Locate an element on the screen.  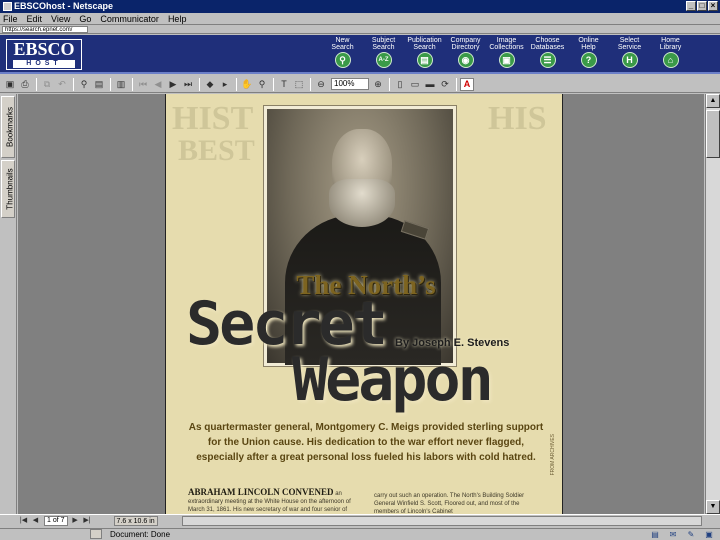
composer-icon: ✎ is located at coordinates (691, 534).